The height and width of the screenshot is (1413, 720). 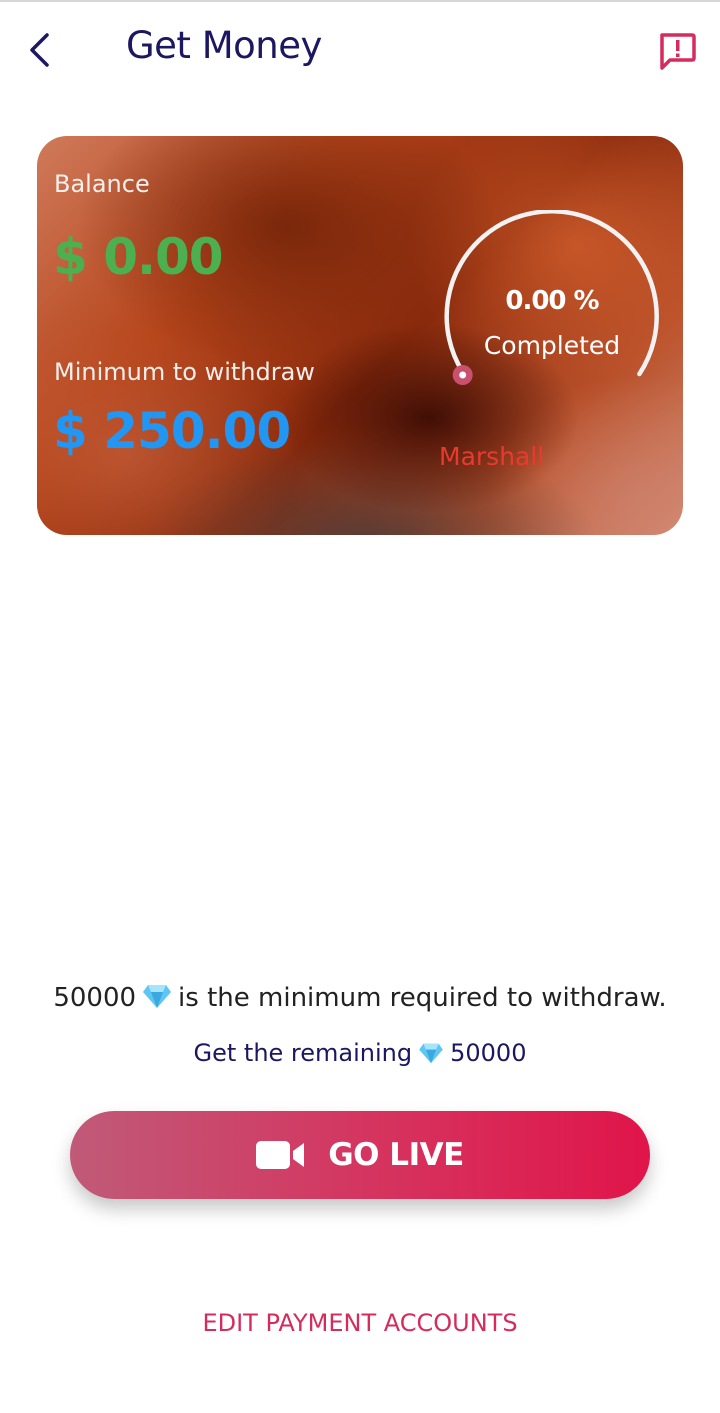 I want to click on back-button, so click(x=40, y=50).